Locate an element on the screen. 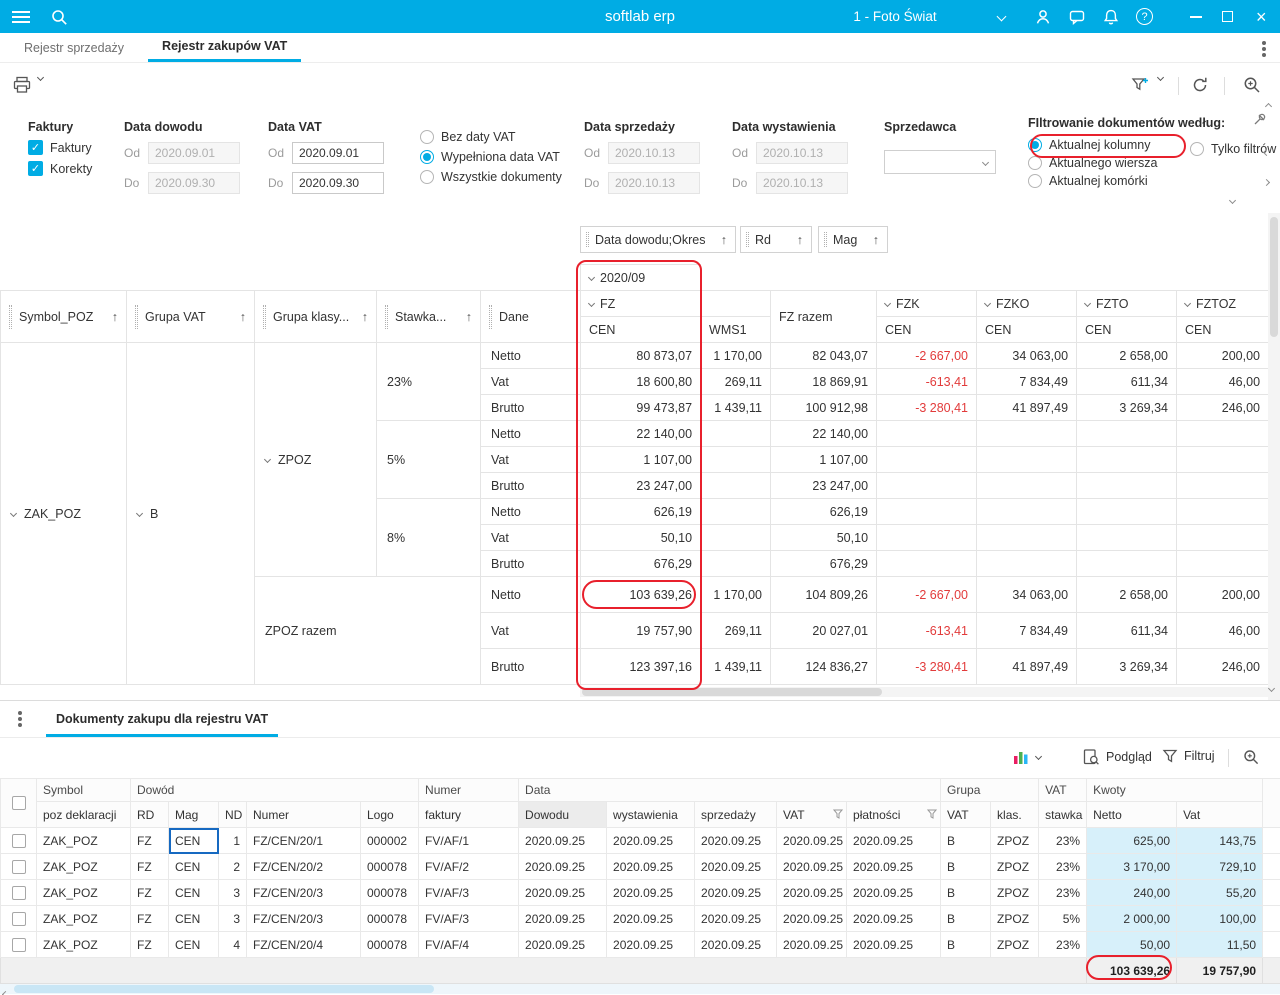  pivot-value-cell: 41 897,49 is located at coordinates (1027, 407).